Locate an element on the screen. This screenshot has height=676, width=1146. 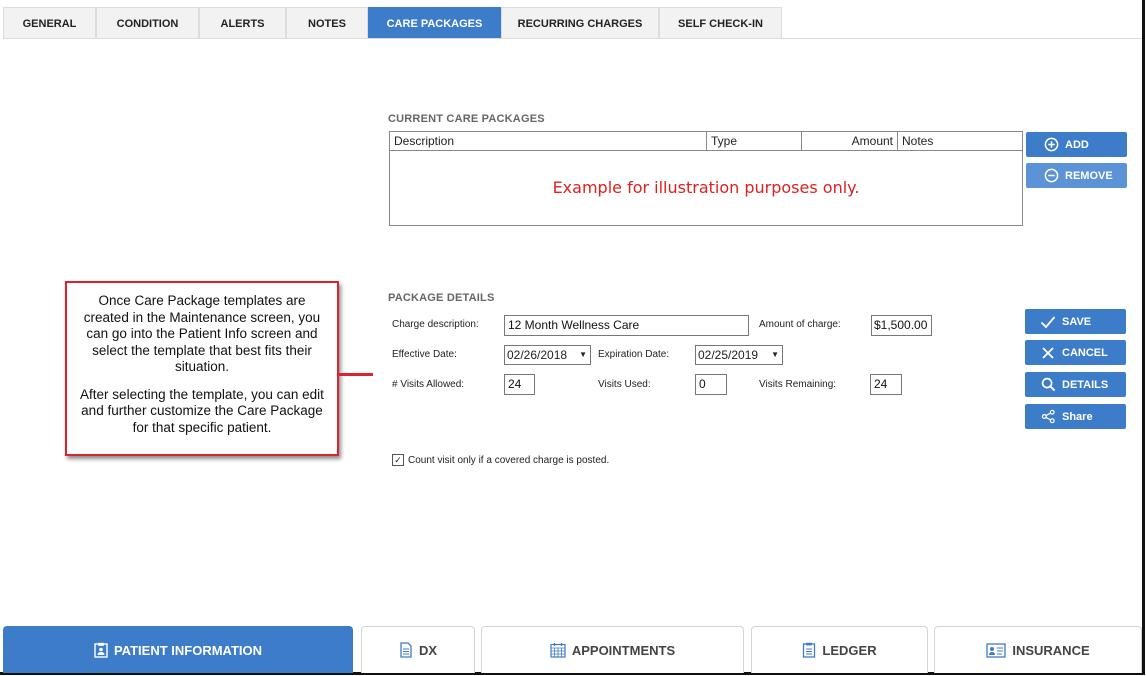
amount-field: $1,500.00 is located at coordinates (901, 325).